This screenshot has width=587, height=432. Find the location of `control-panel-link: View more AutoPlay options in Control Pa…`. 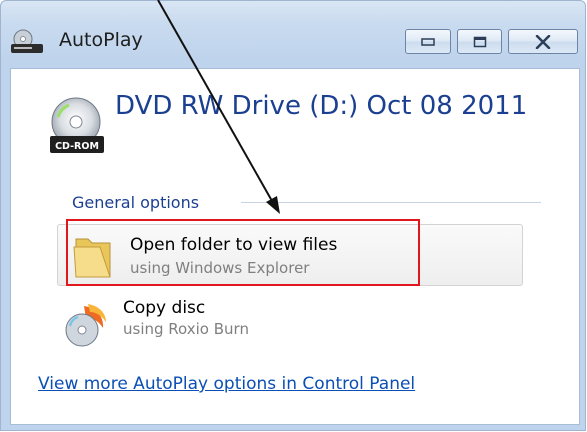

control-panel-link: View more AutoPlay options in Control Pa… is located at coordinates (226, 384).